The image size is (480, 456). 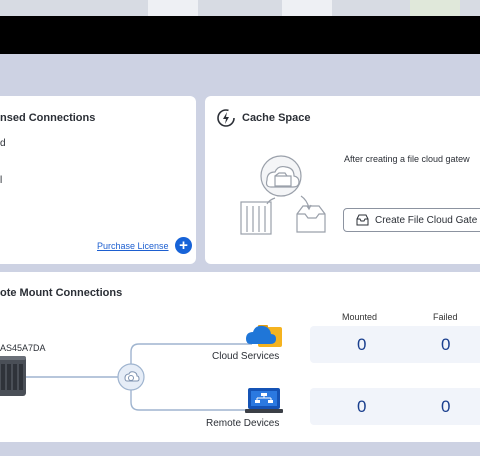 What do you see at coordinates (446, 406) in the screenshot?
I see `remote-failed-count: 0` at bounding box center [446, 406].